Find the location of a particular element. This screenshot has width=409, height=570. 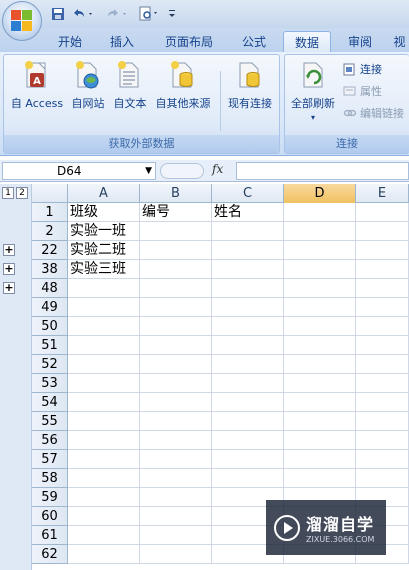

cell-a: 实验二班 is located at coordinates (104, 250).